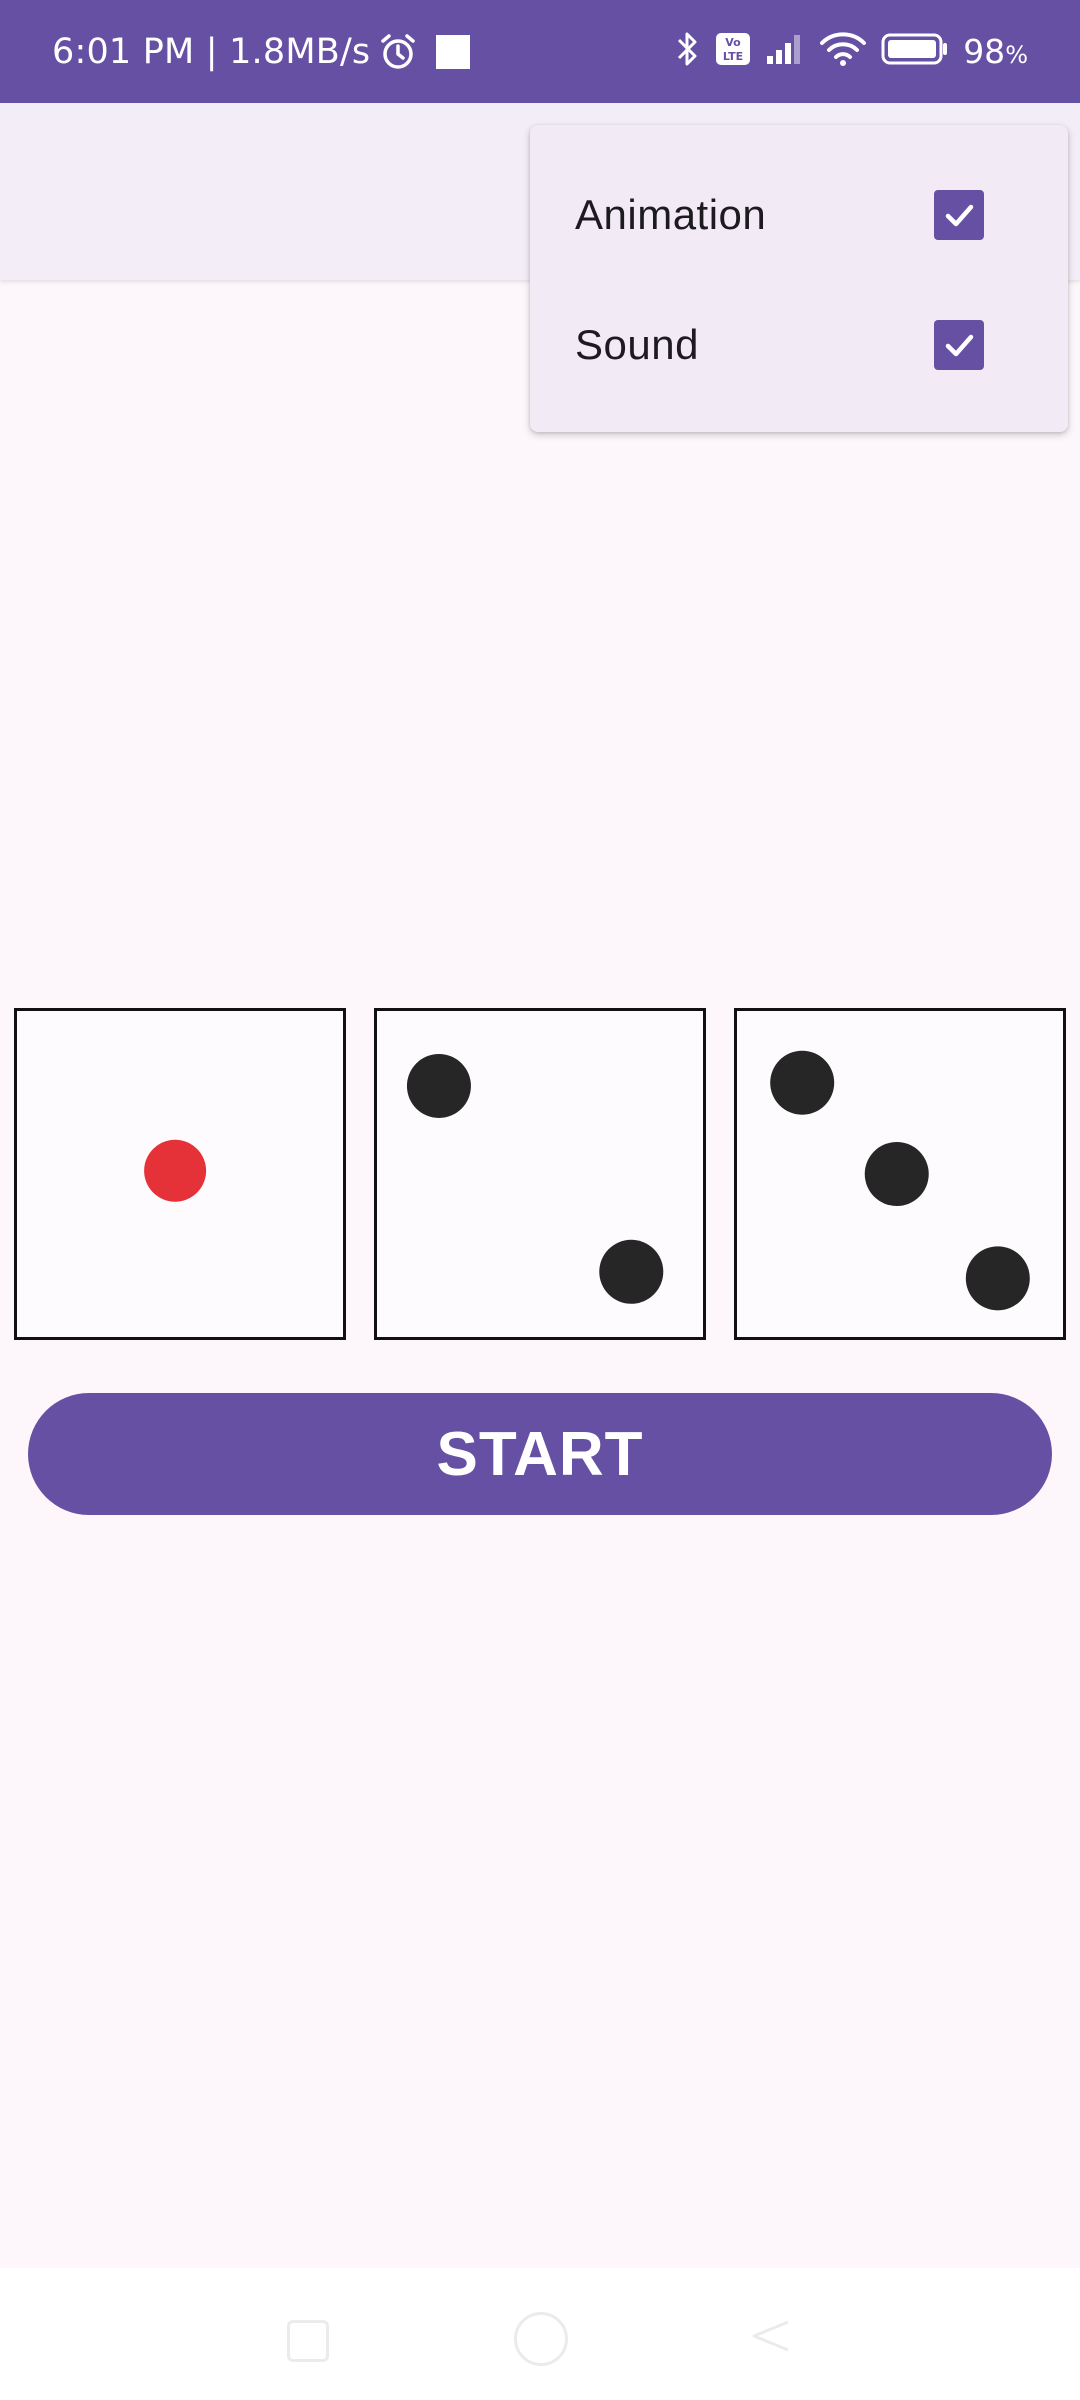  Describe the element at coordinates (453, 51) in the screenshot. I see `notification-square-icon` at that location.